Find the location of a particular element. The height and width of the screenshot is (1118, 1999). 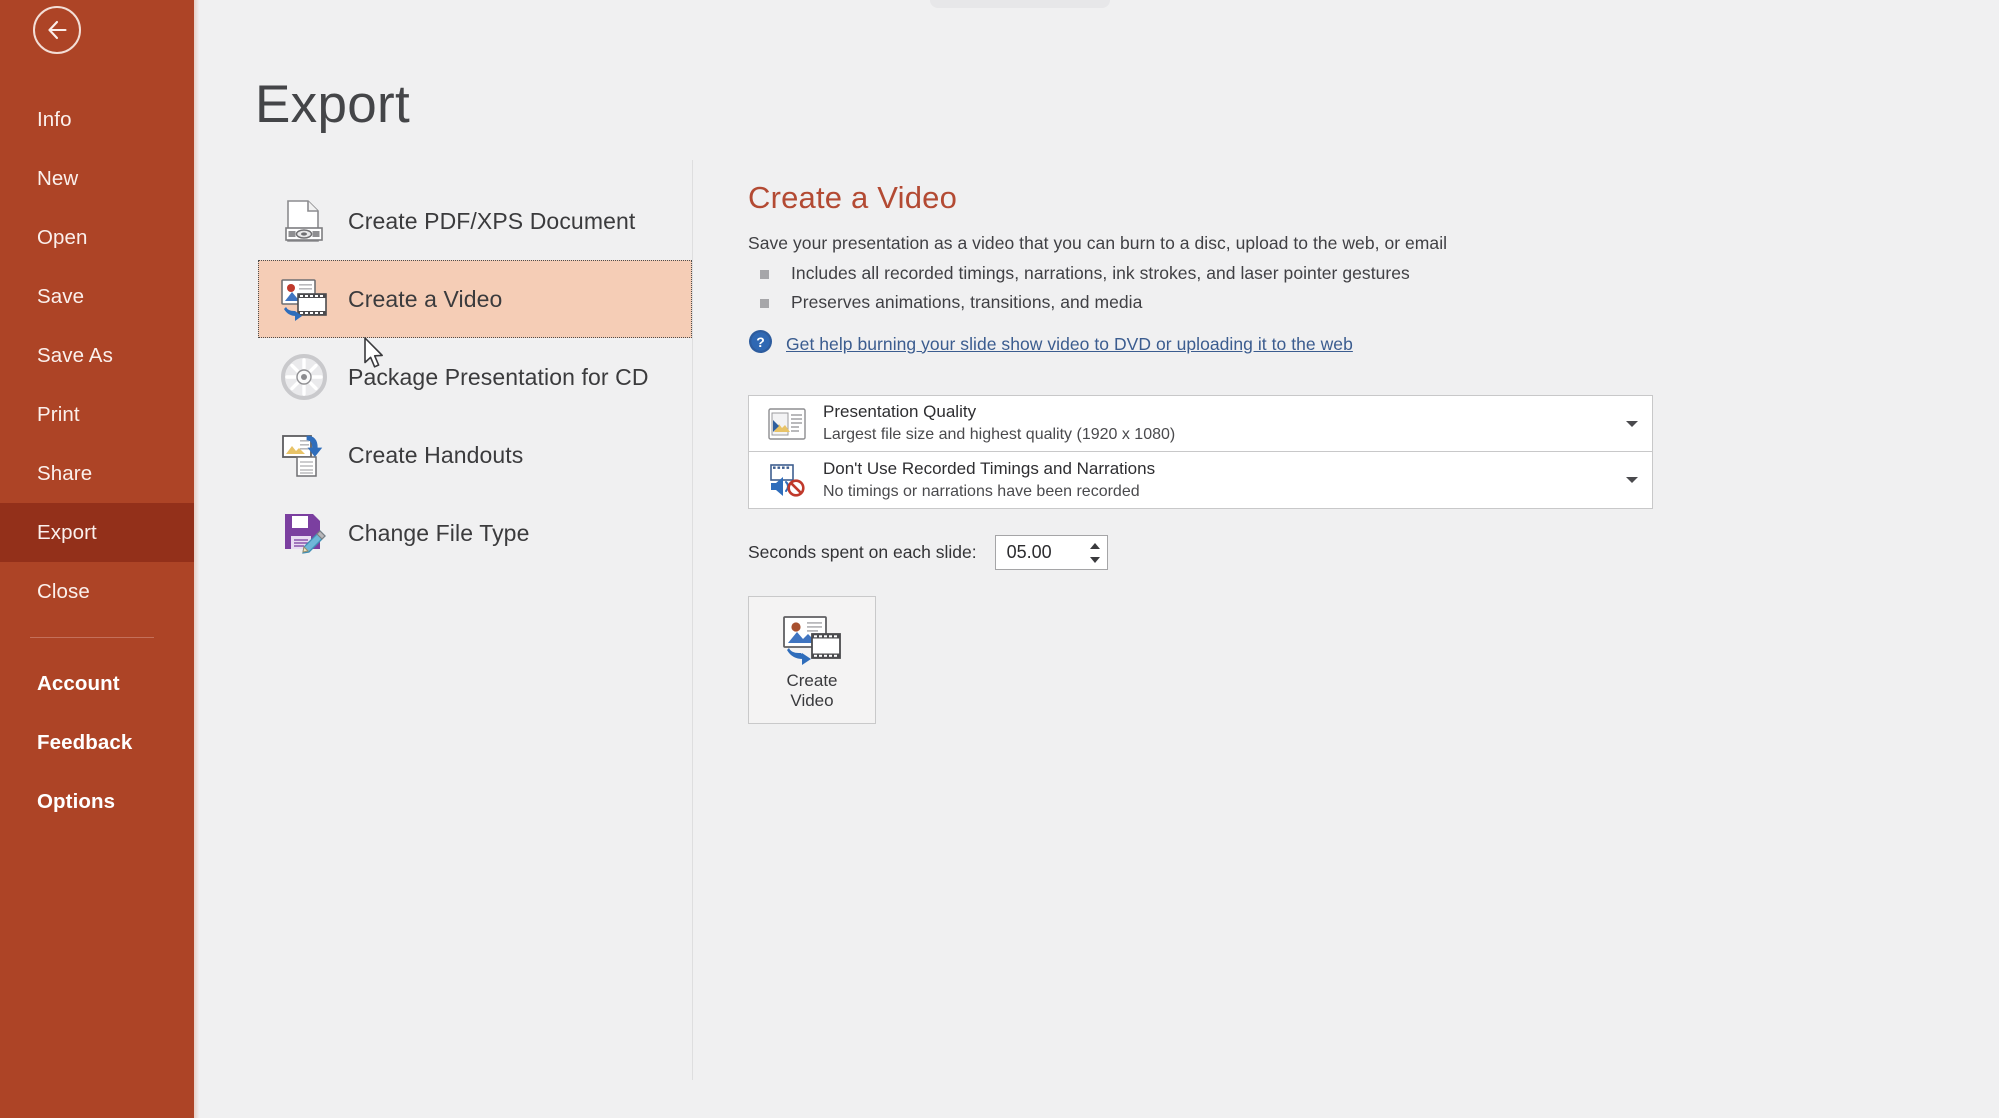

create-video-button: Create Video is located at coordinates (812, 660).